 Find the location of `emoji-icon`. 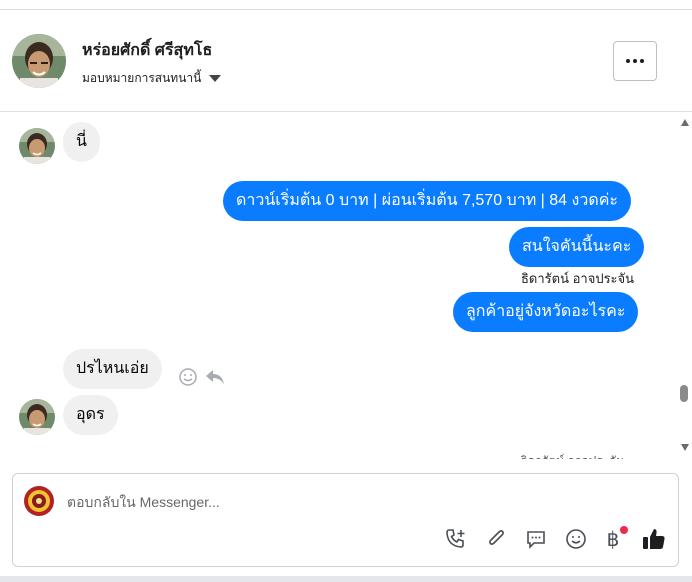

emoji-icon is located at coordinates (576, 539).